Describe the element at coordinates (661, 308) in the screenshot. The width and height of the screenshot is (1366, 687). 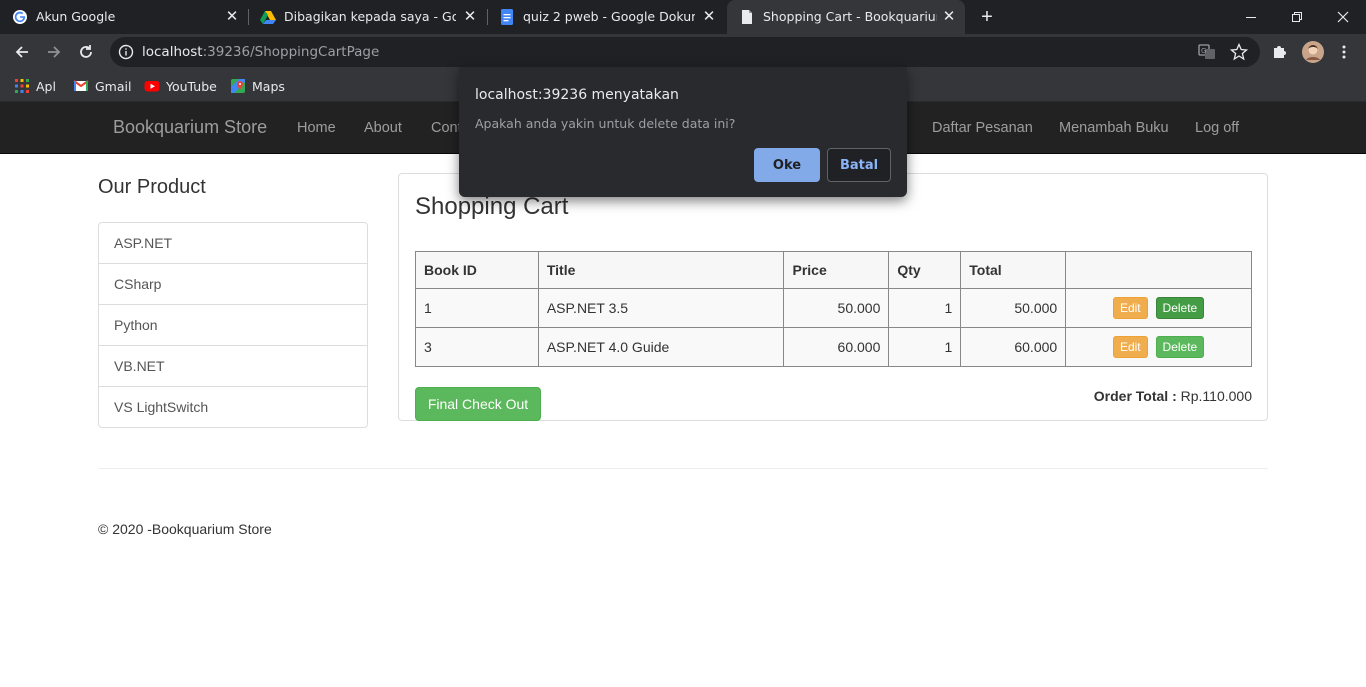
I see `cell-title: ASP.NET 3.5` at that location.